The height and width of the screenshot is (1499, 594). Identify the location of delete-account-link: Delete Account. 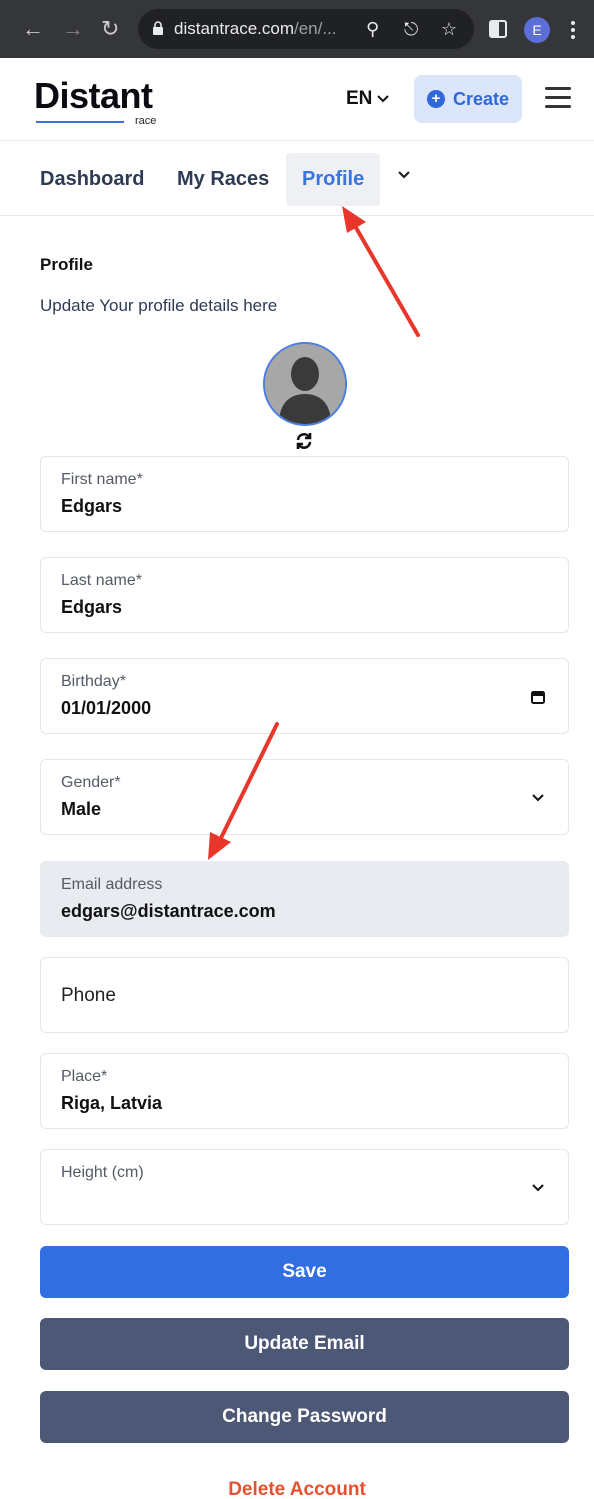
(297, 1489).